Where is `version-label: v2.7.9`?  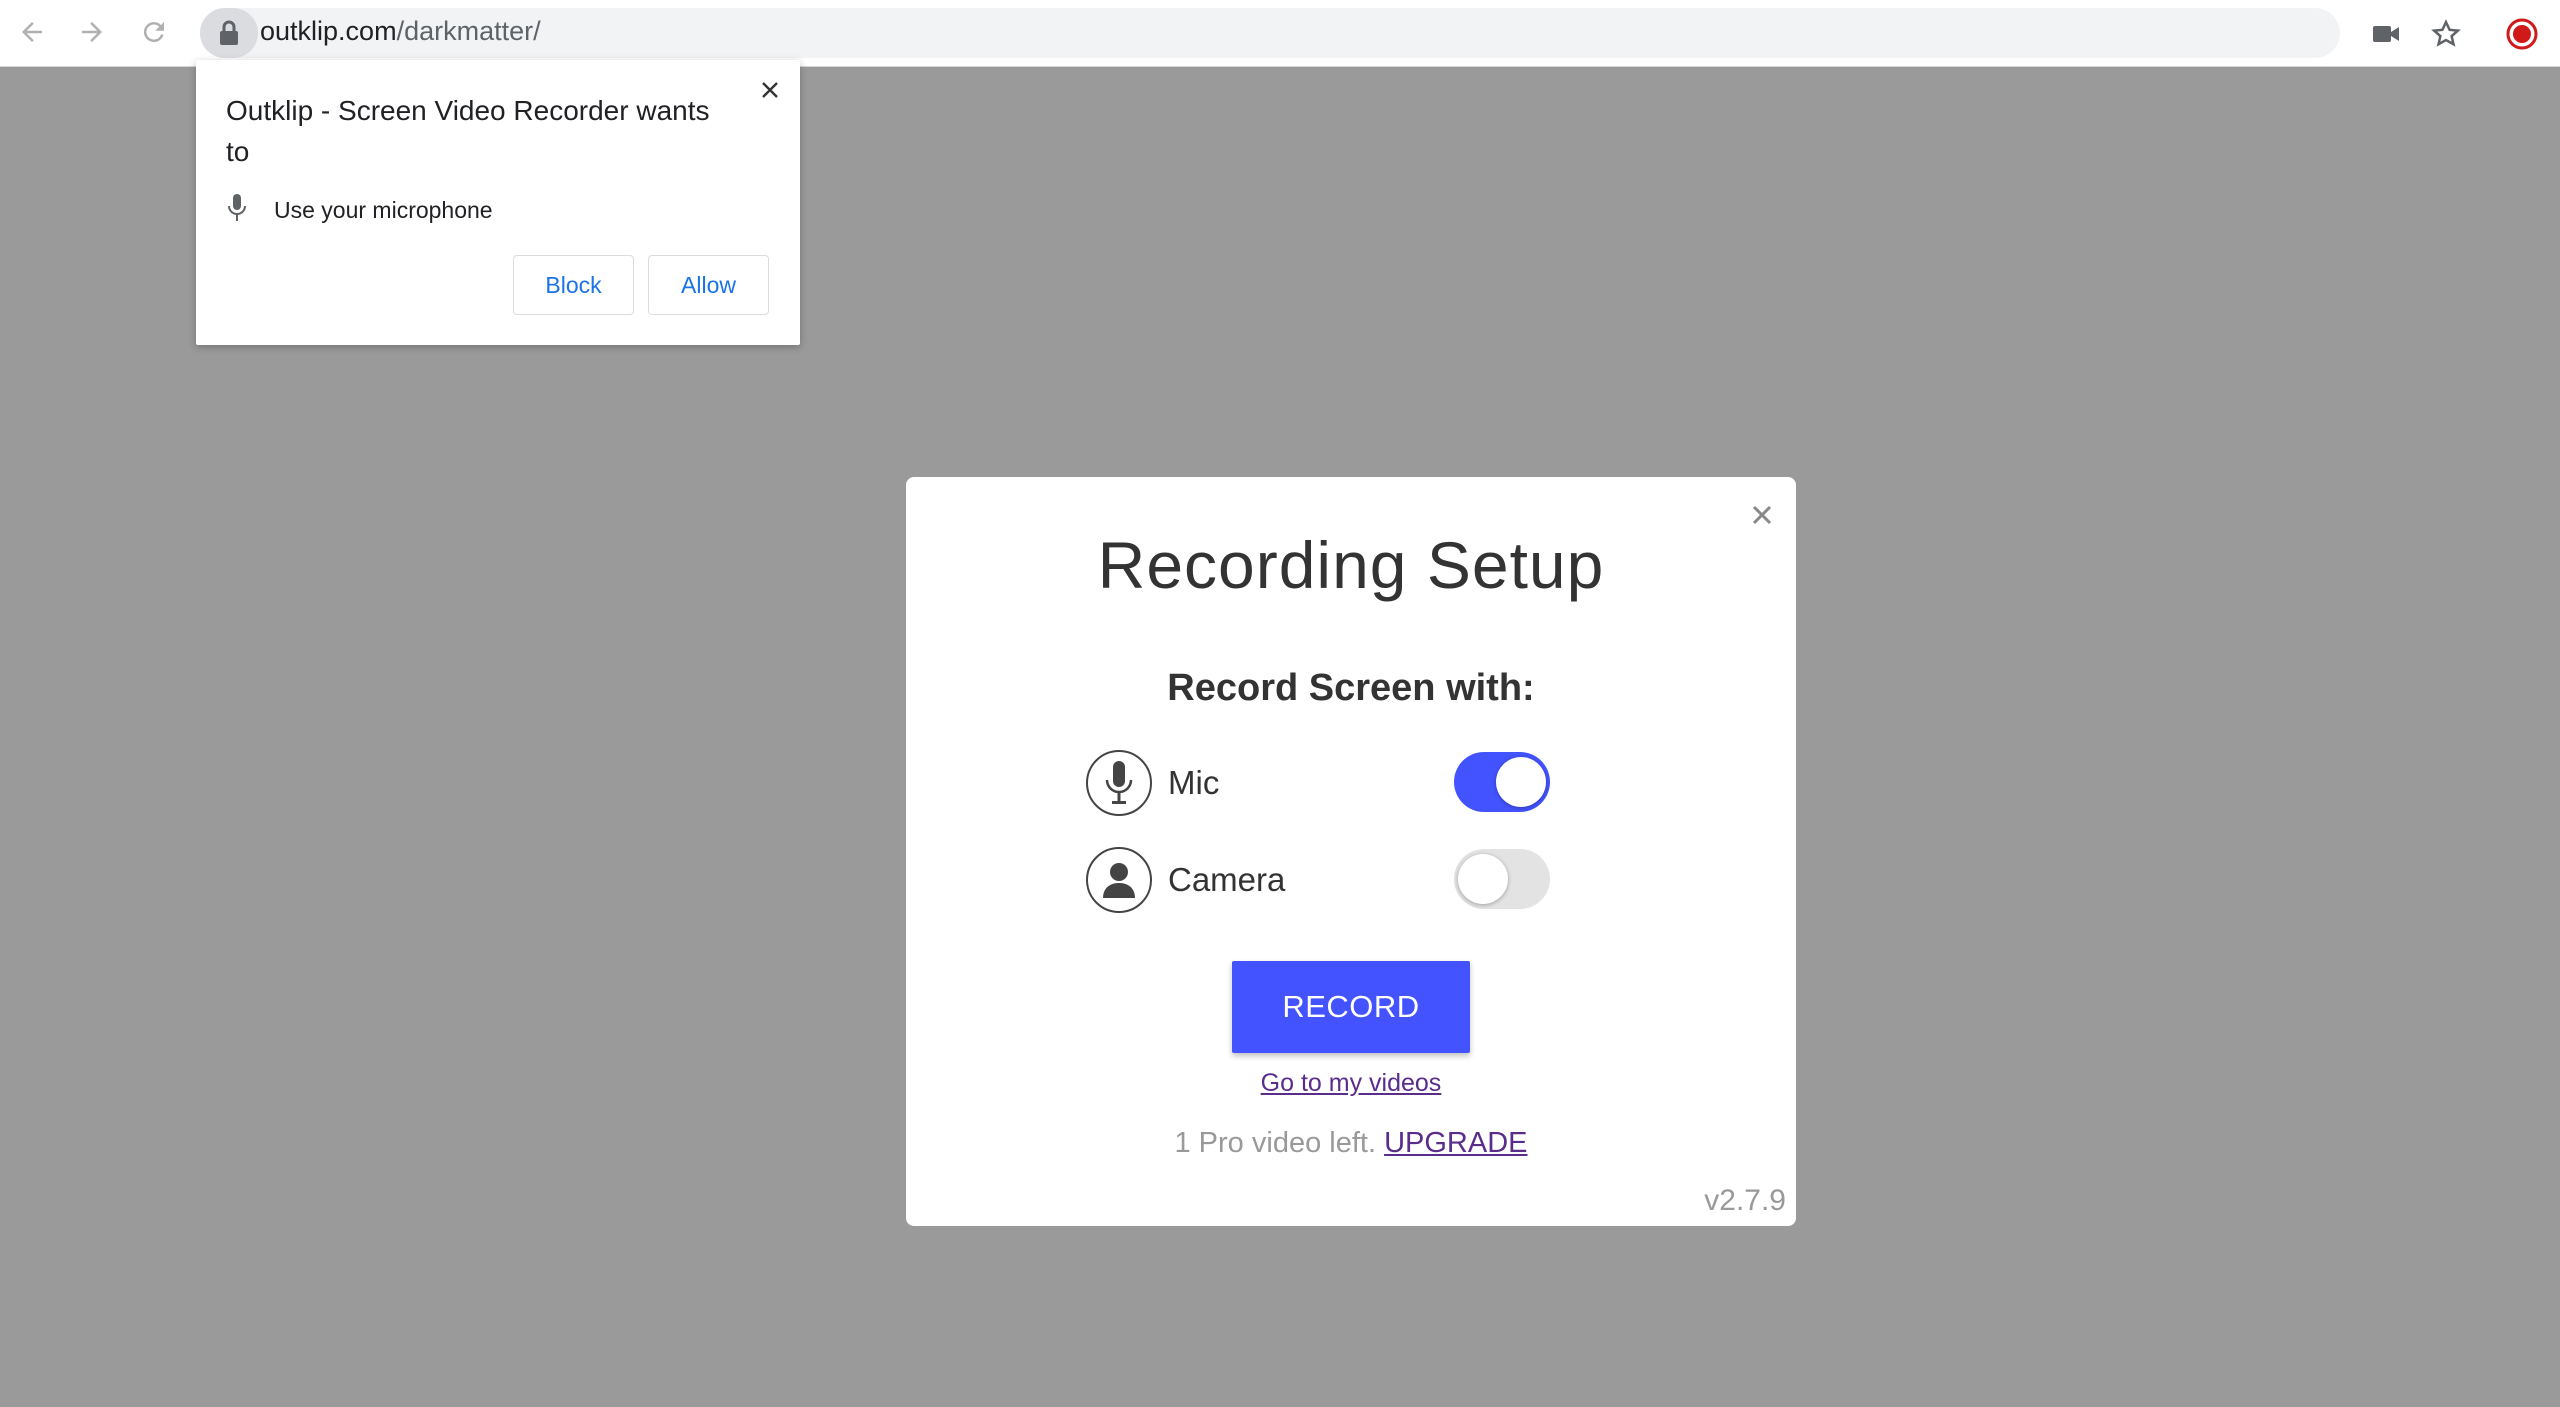
version-label: v2.7.9 is located at coordinates (1745, 1200).